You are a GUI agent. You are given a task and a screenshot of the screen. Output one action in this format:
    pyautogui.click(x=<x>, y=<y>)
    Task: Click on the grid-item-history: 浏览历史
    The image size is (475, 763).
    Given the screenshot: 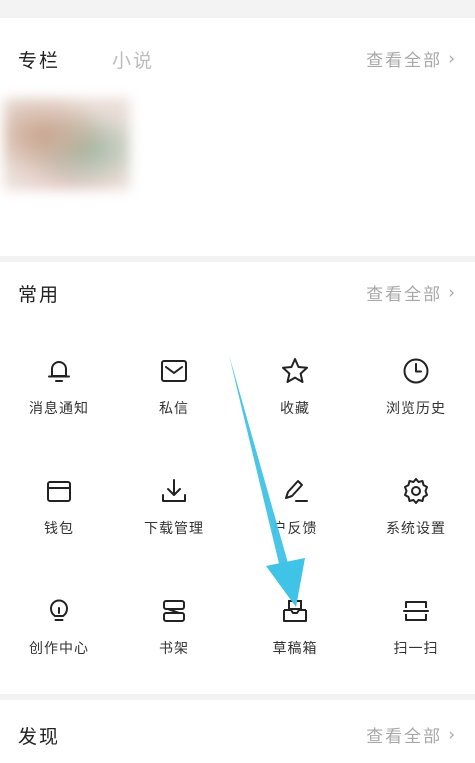 What is the action you would take?
    pyautogui.click(x=416, y=401)
    